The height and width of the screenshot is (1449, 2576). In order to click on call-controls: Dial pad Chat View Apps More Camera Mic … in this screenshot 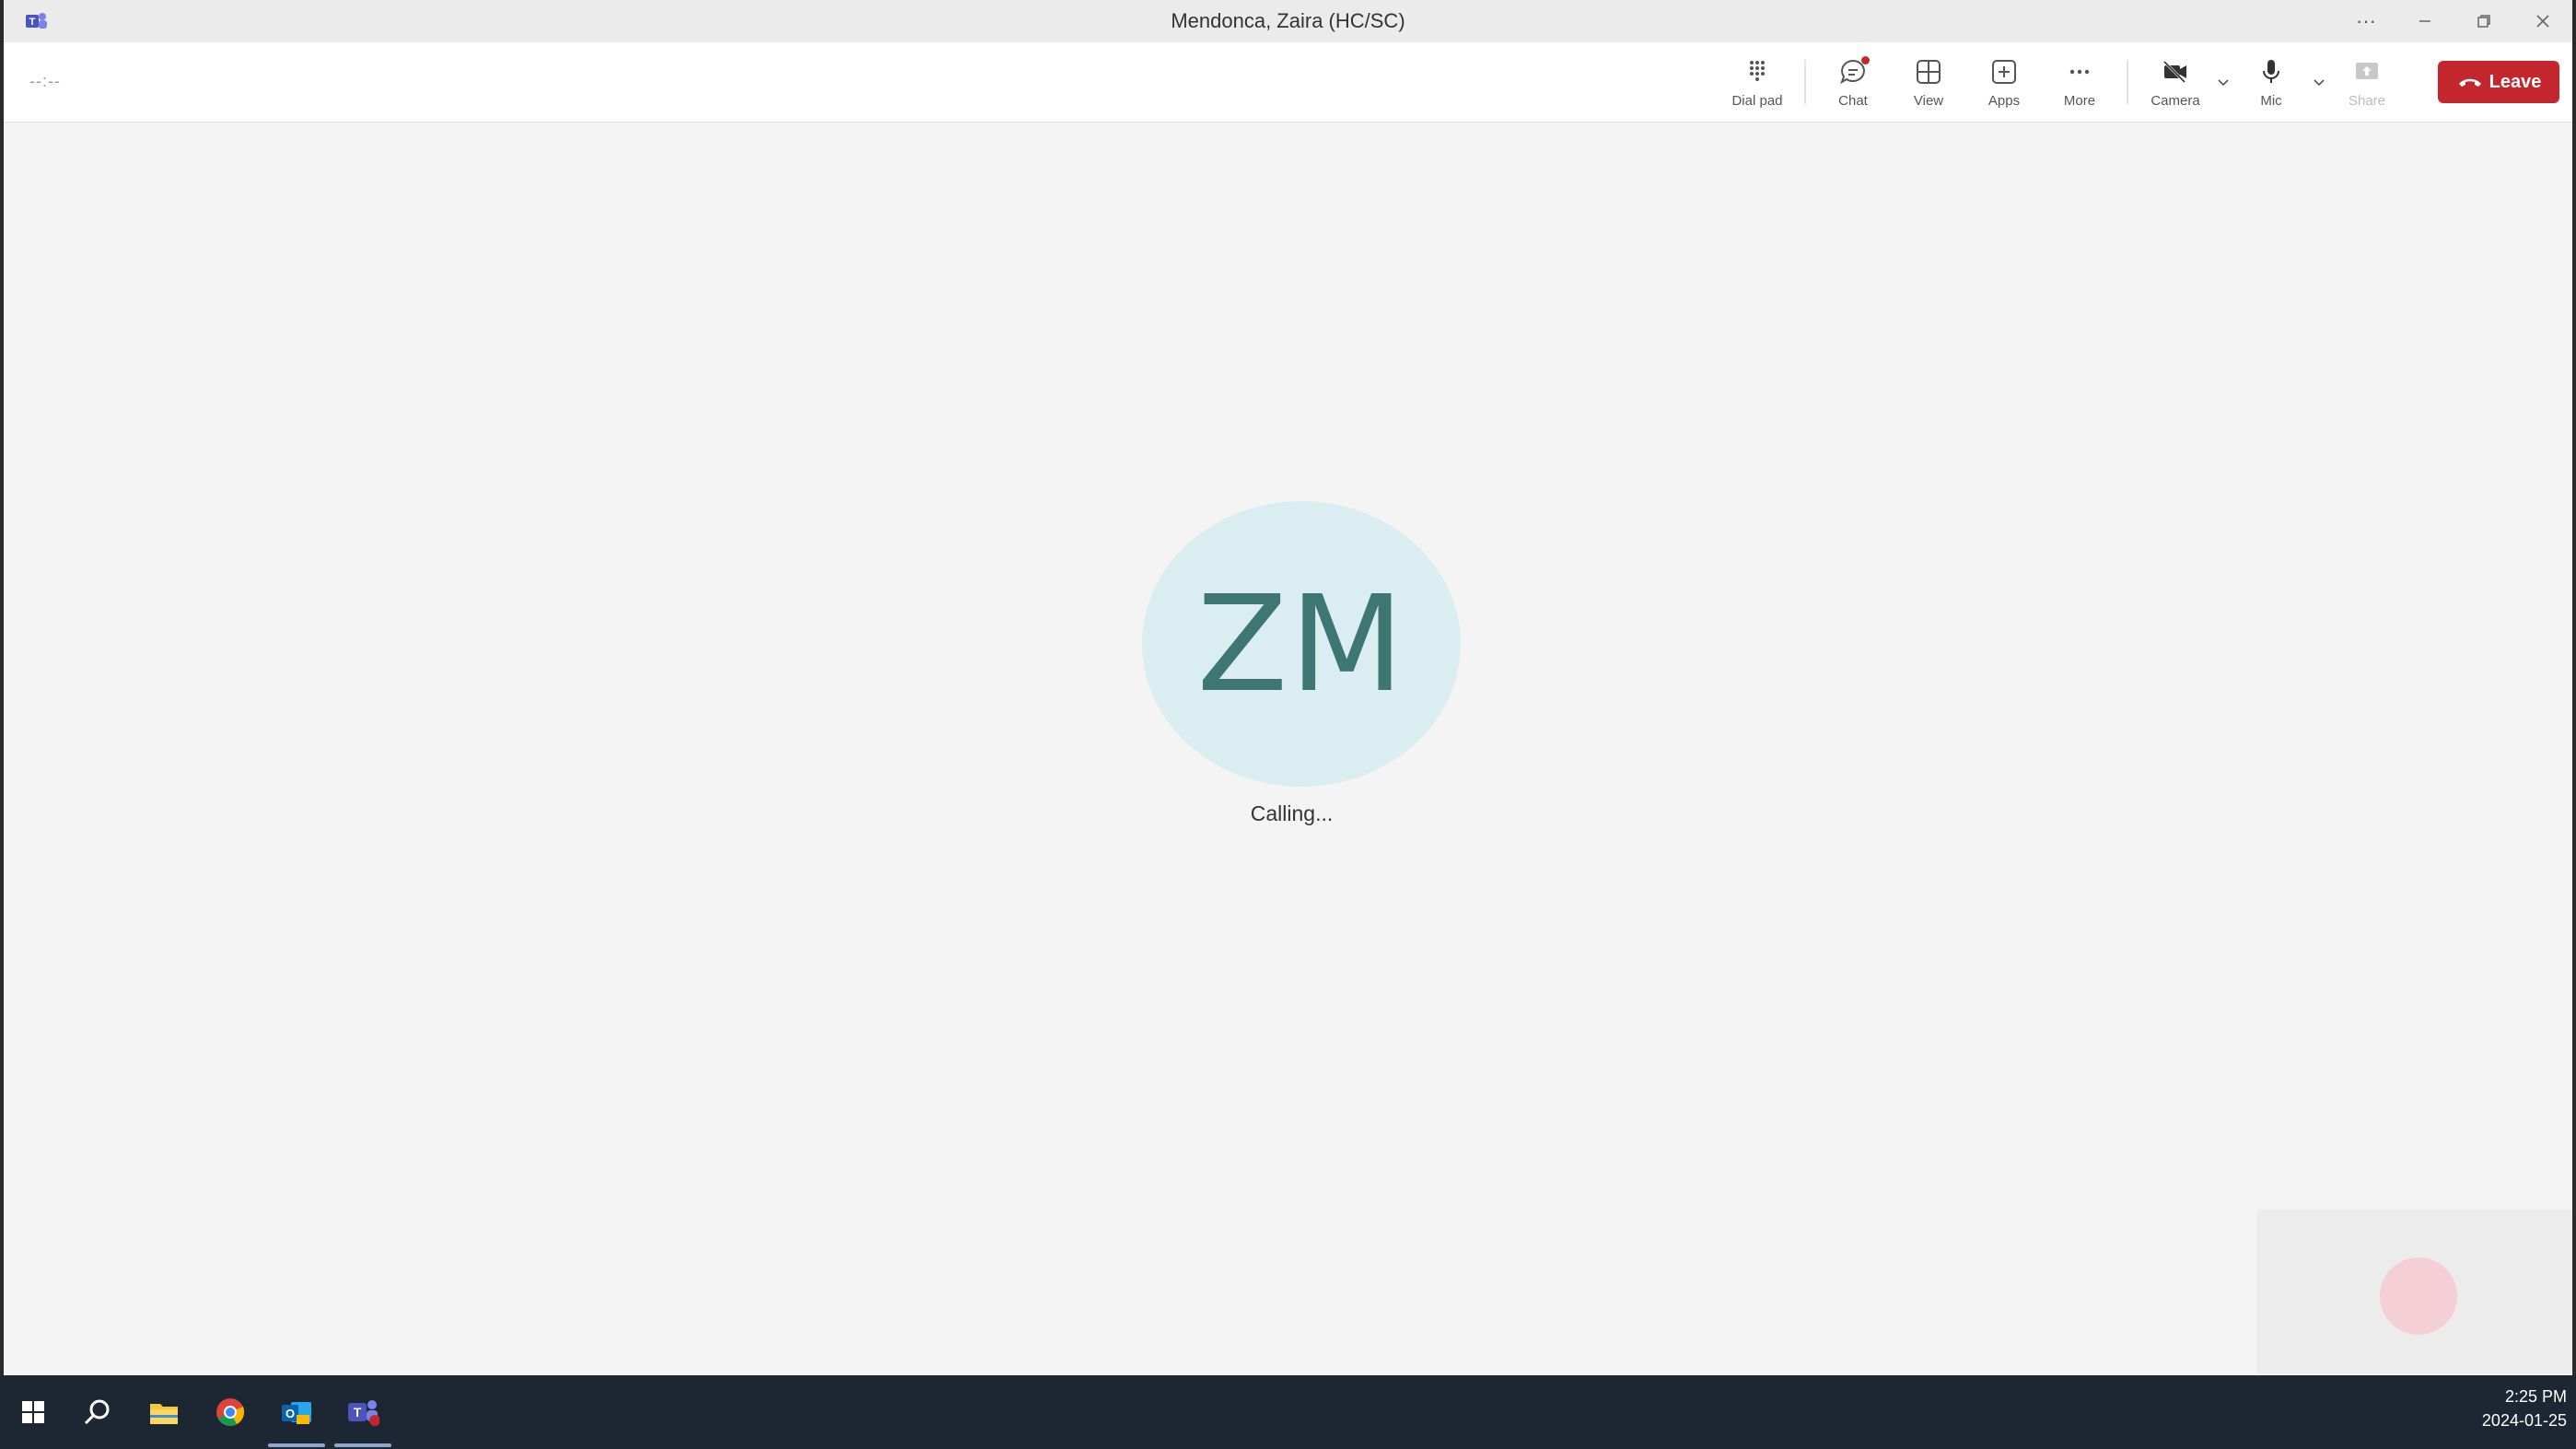, I will do `click(2139, 82)`.